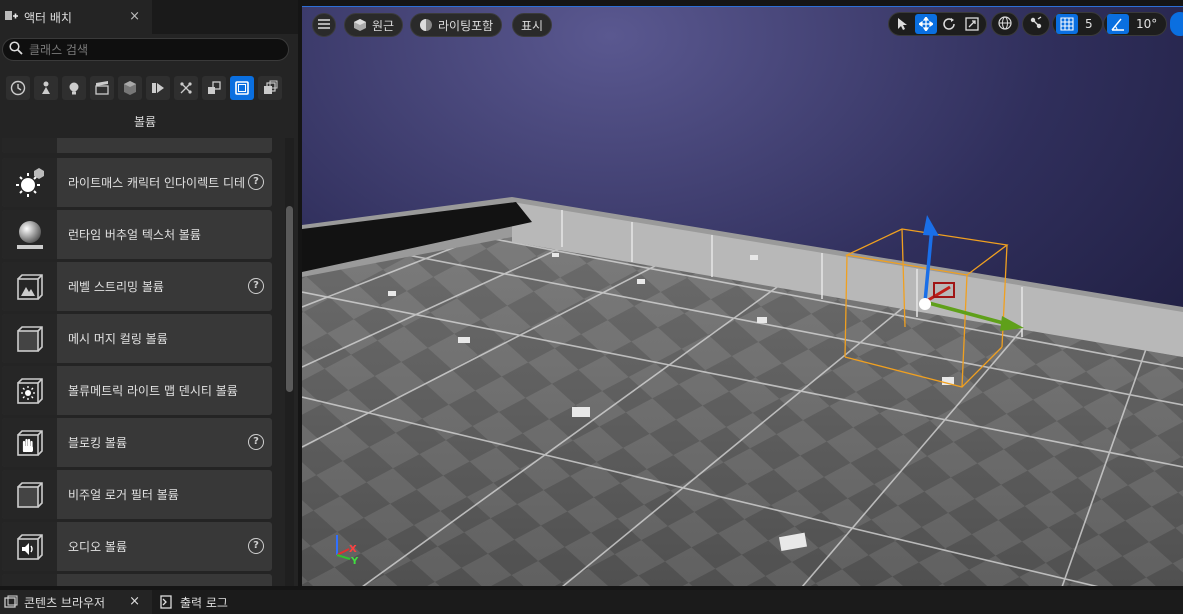 The image size is (1183, 614). I want to click on world-local-toggle, so click(1005, 24).